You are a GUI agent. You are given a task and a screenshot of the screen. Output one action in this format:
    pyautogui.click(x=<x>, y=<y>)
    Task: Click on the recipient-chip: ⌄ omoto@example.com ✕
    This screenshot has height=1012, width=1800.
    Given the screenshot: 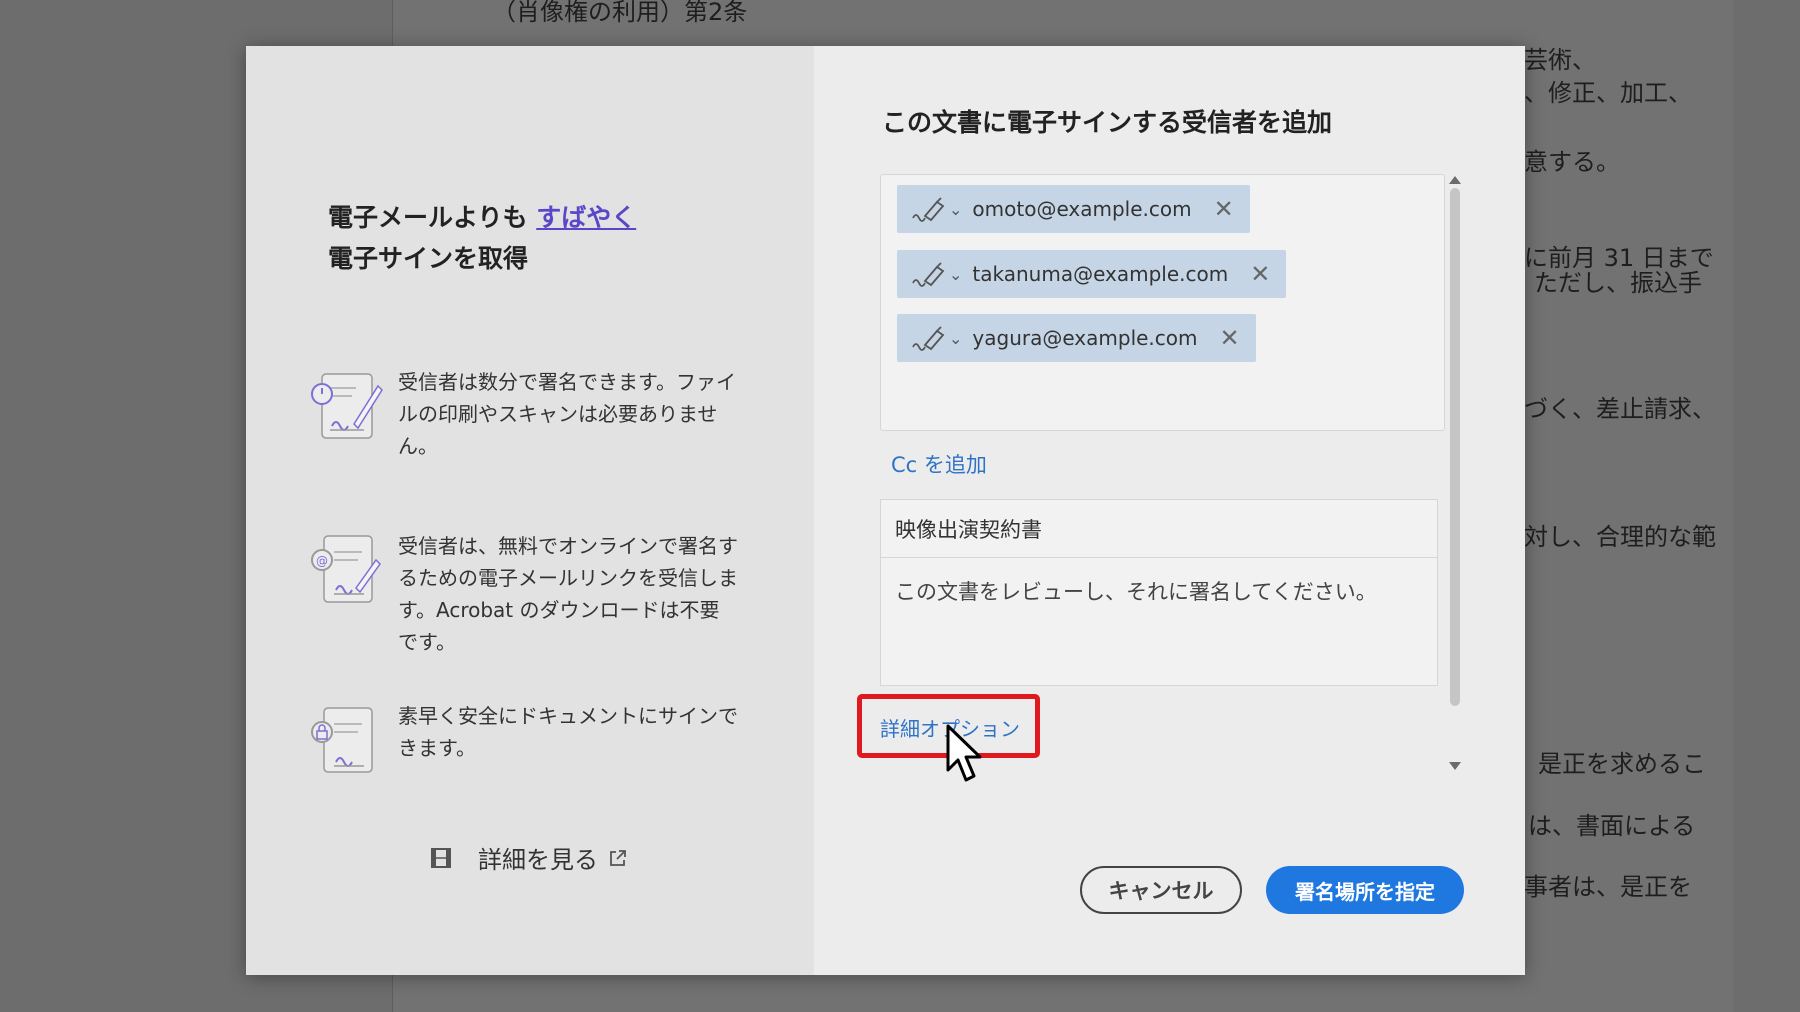 What is the action you would take?
    pyautogui.click(x=1073, y=209)
    